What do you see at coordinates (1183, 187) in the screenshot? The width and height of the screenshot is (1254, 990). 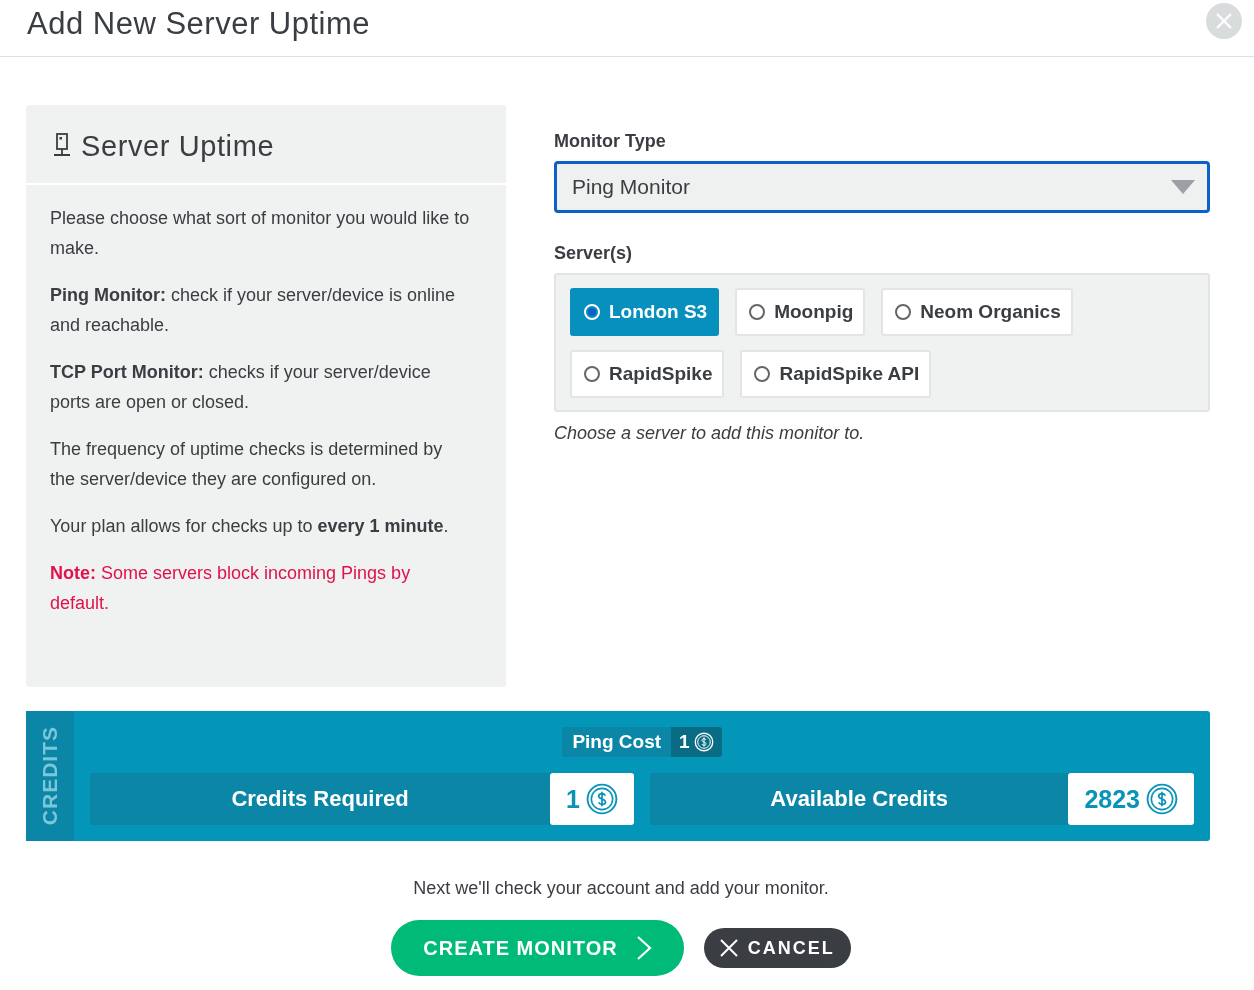 I see `caret-icon` at bounding box center [1183, 187].